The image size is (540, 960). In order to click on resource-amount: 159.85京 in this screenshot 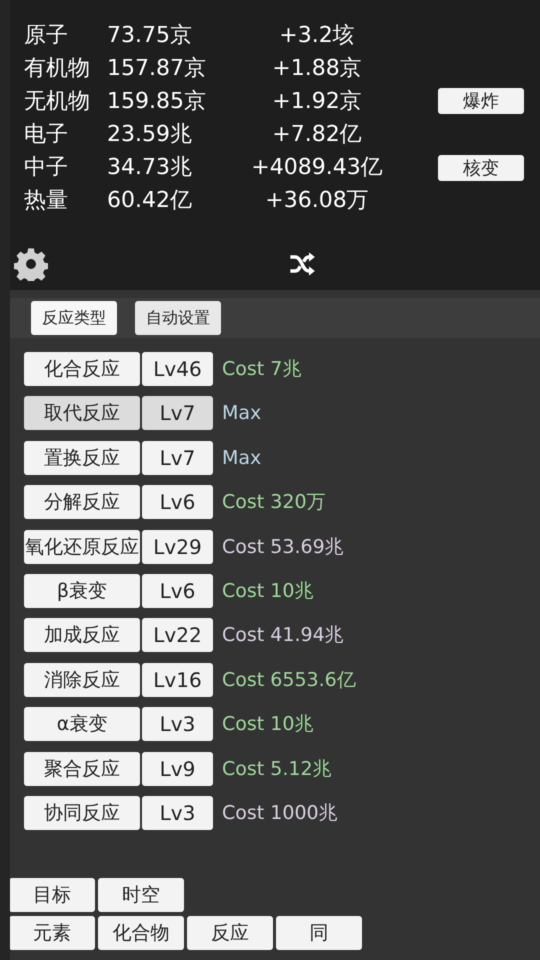, I will do `click(157, 102)`.